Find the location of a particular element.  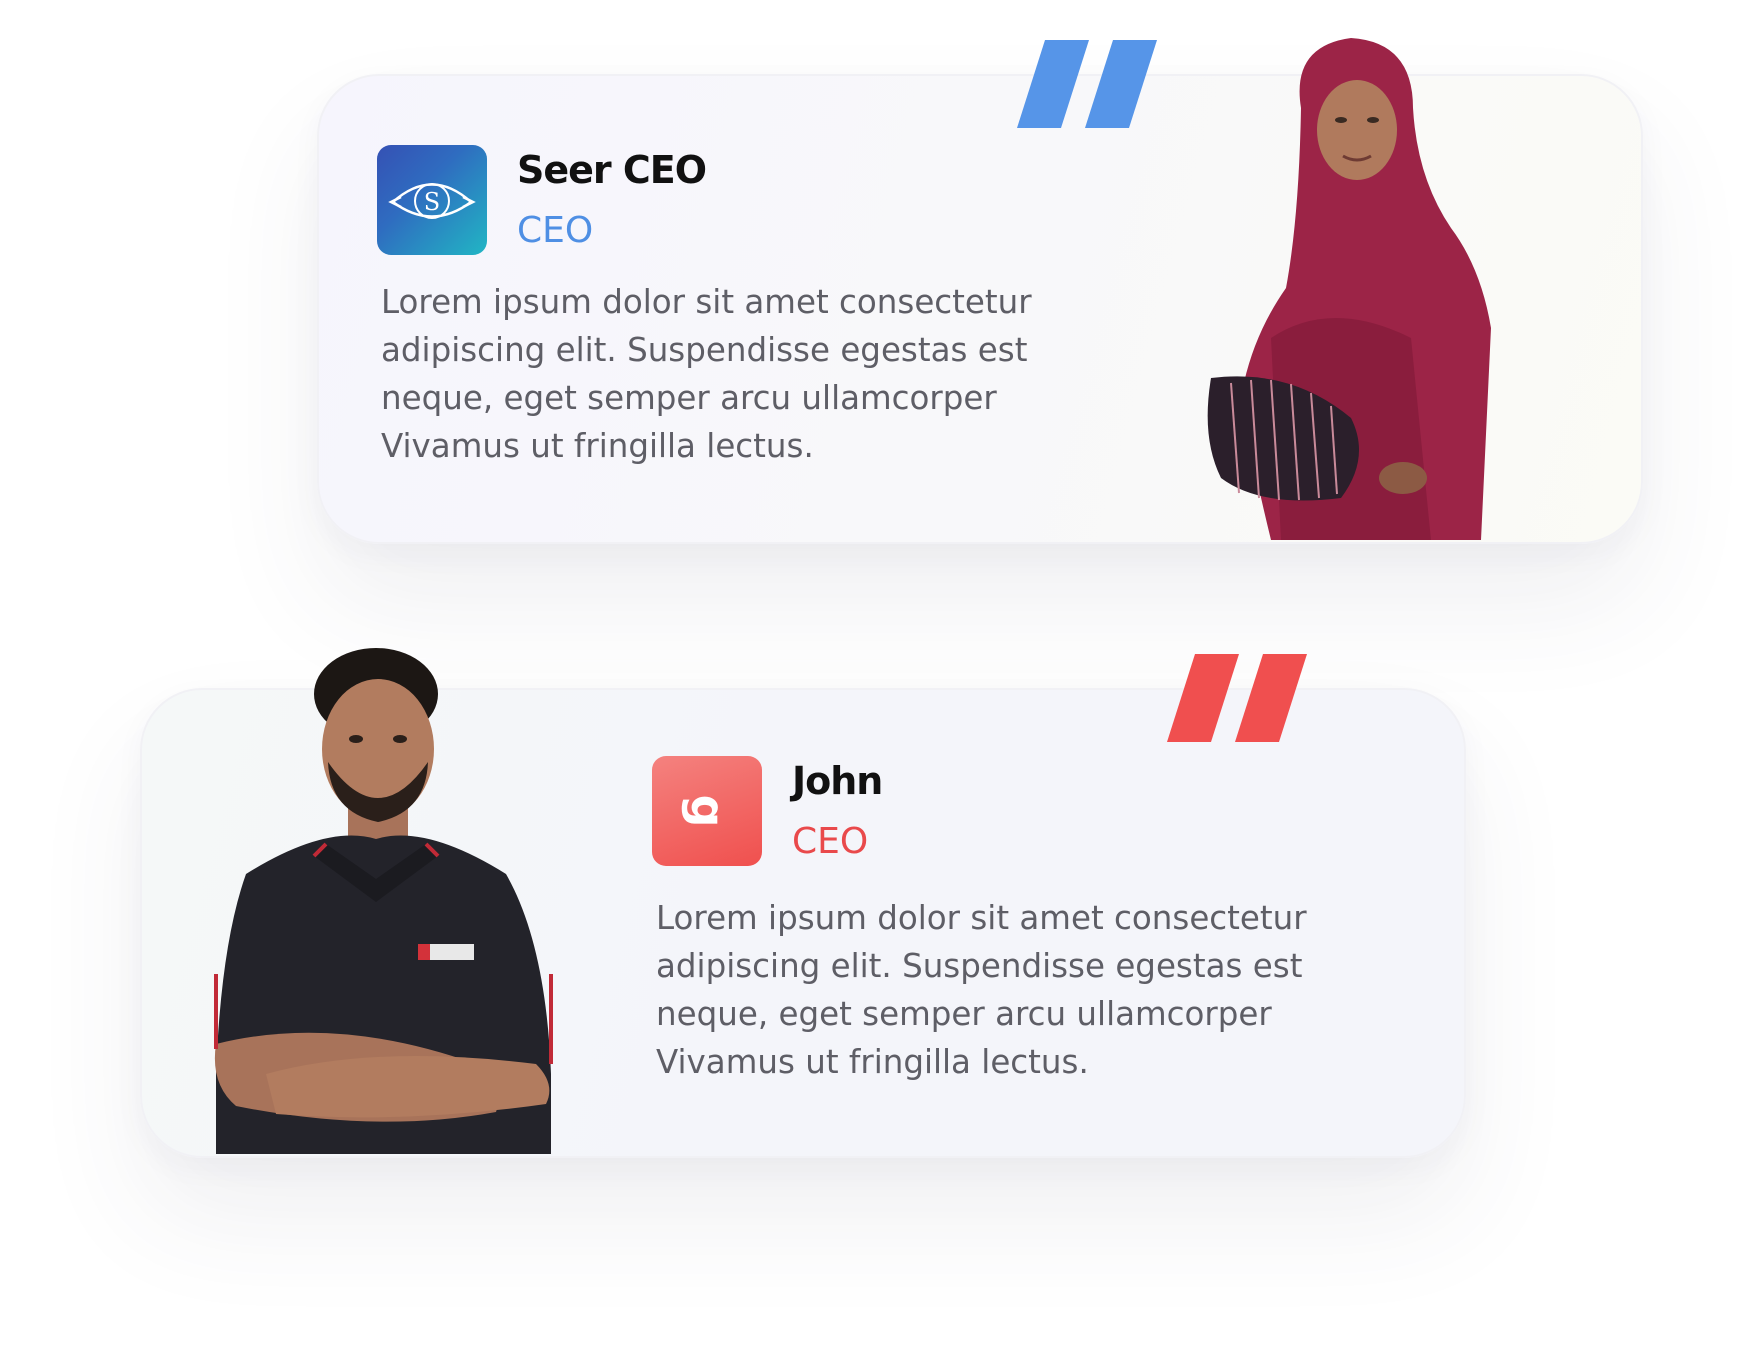

person-name: Seer CEO is located at coordinates (612, 170).